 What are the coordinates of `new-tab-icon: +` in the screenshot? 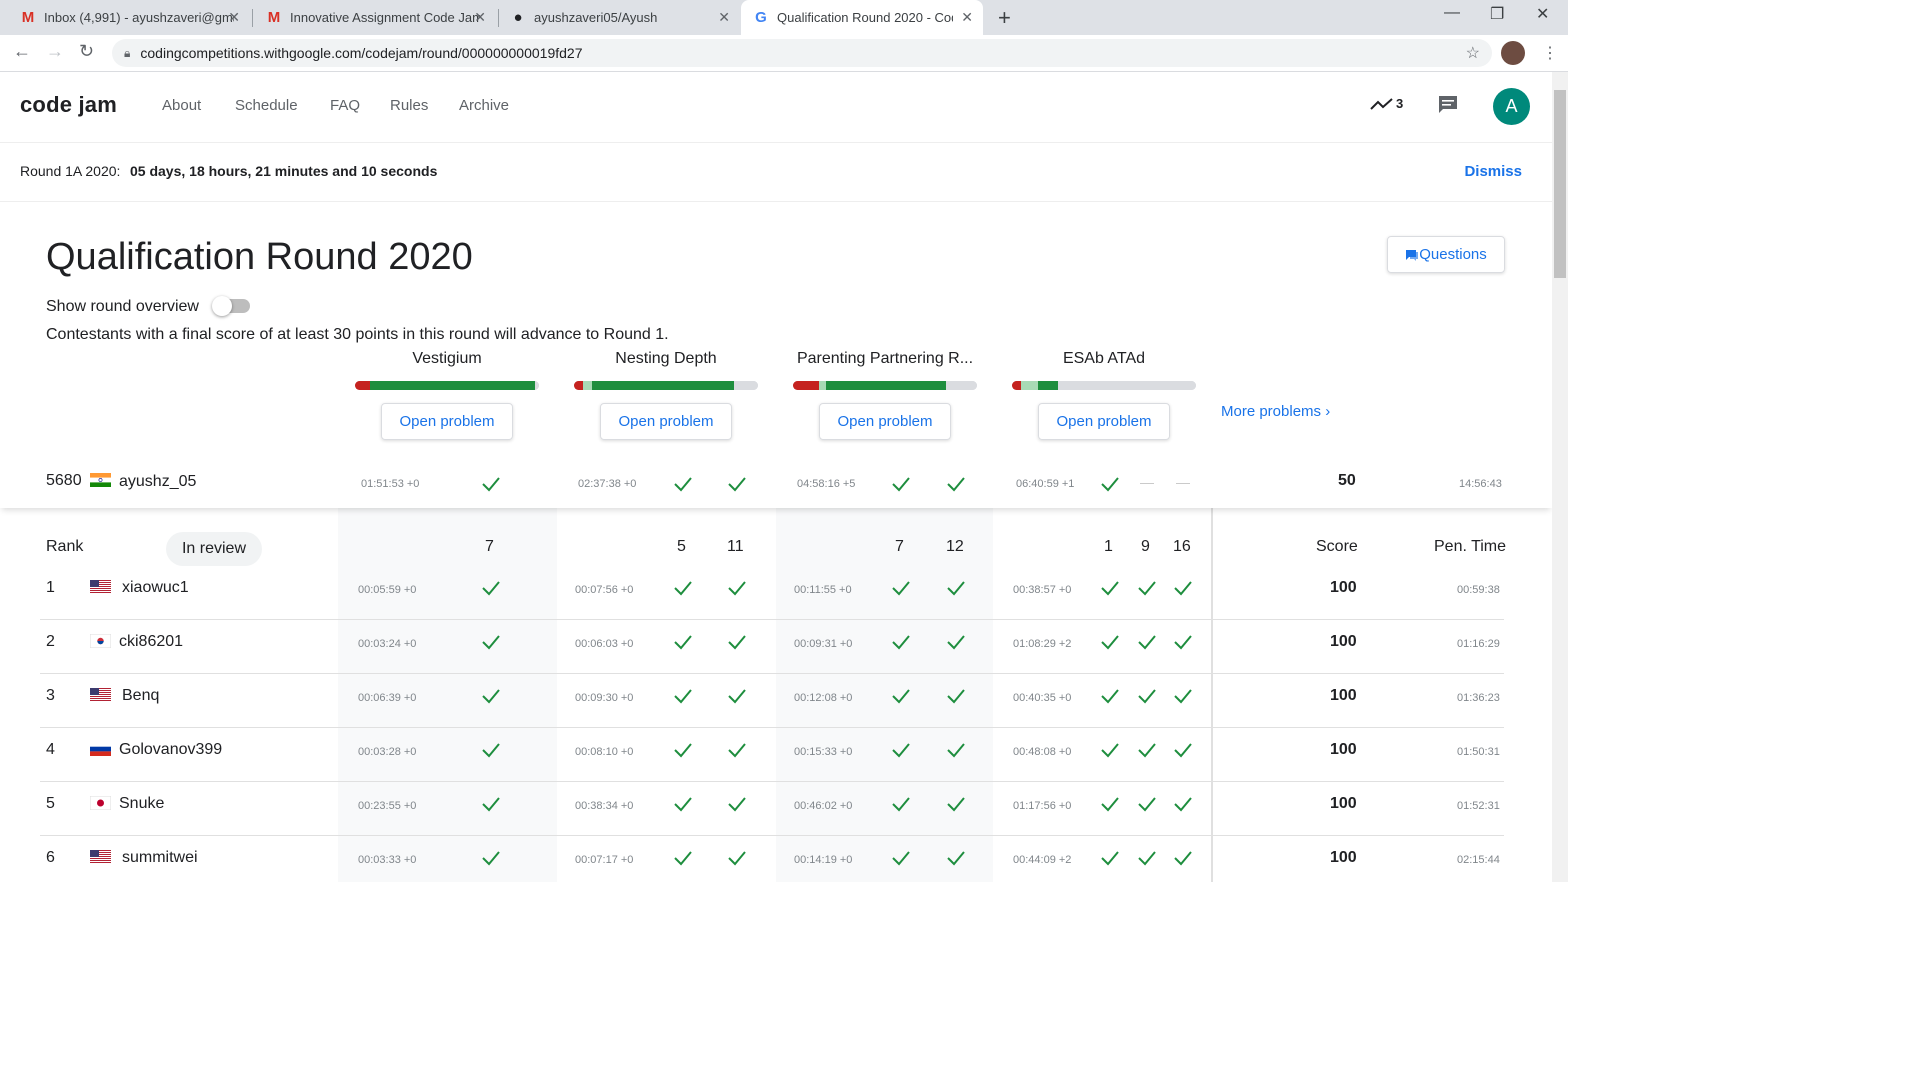 It's located at (1004, 18).